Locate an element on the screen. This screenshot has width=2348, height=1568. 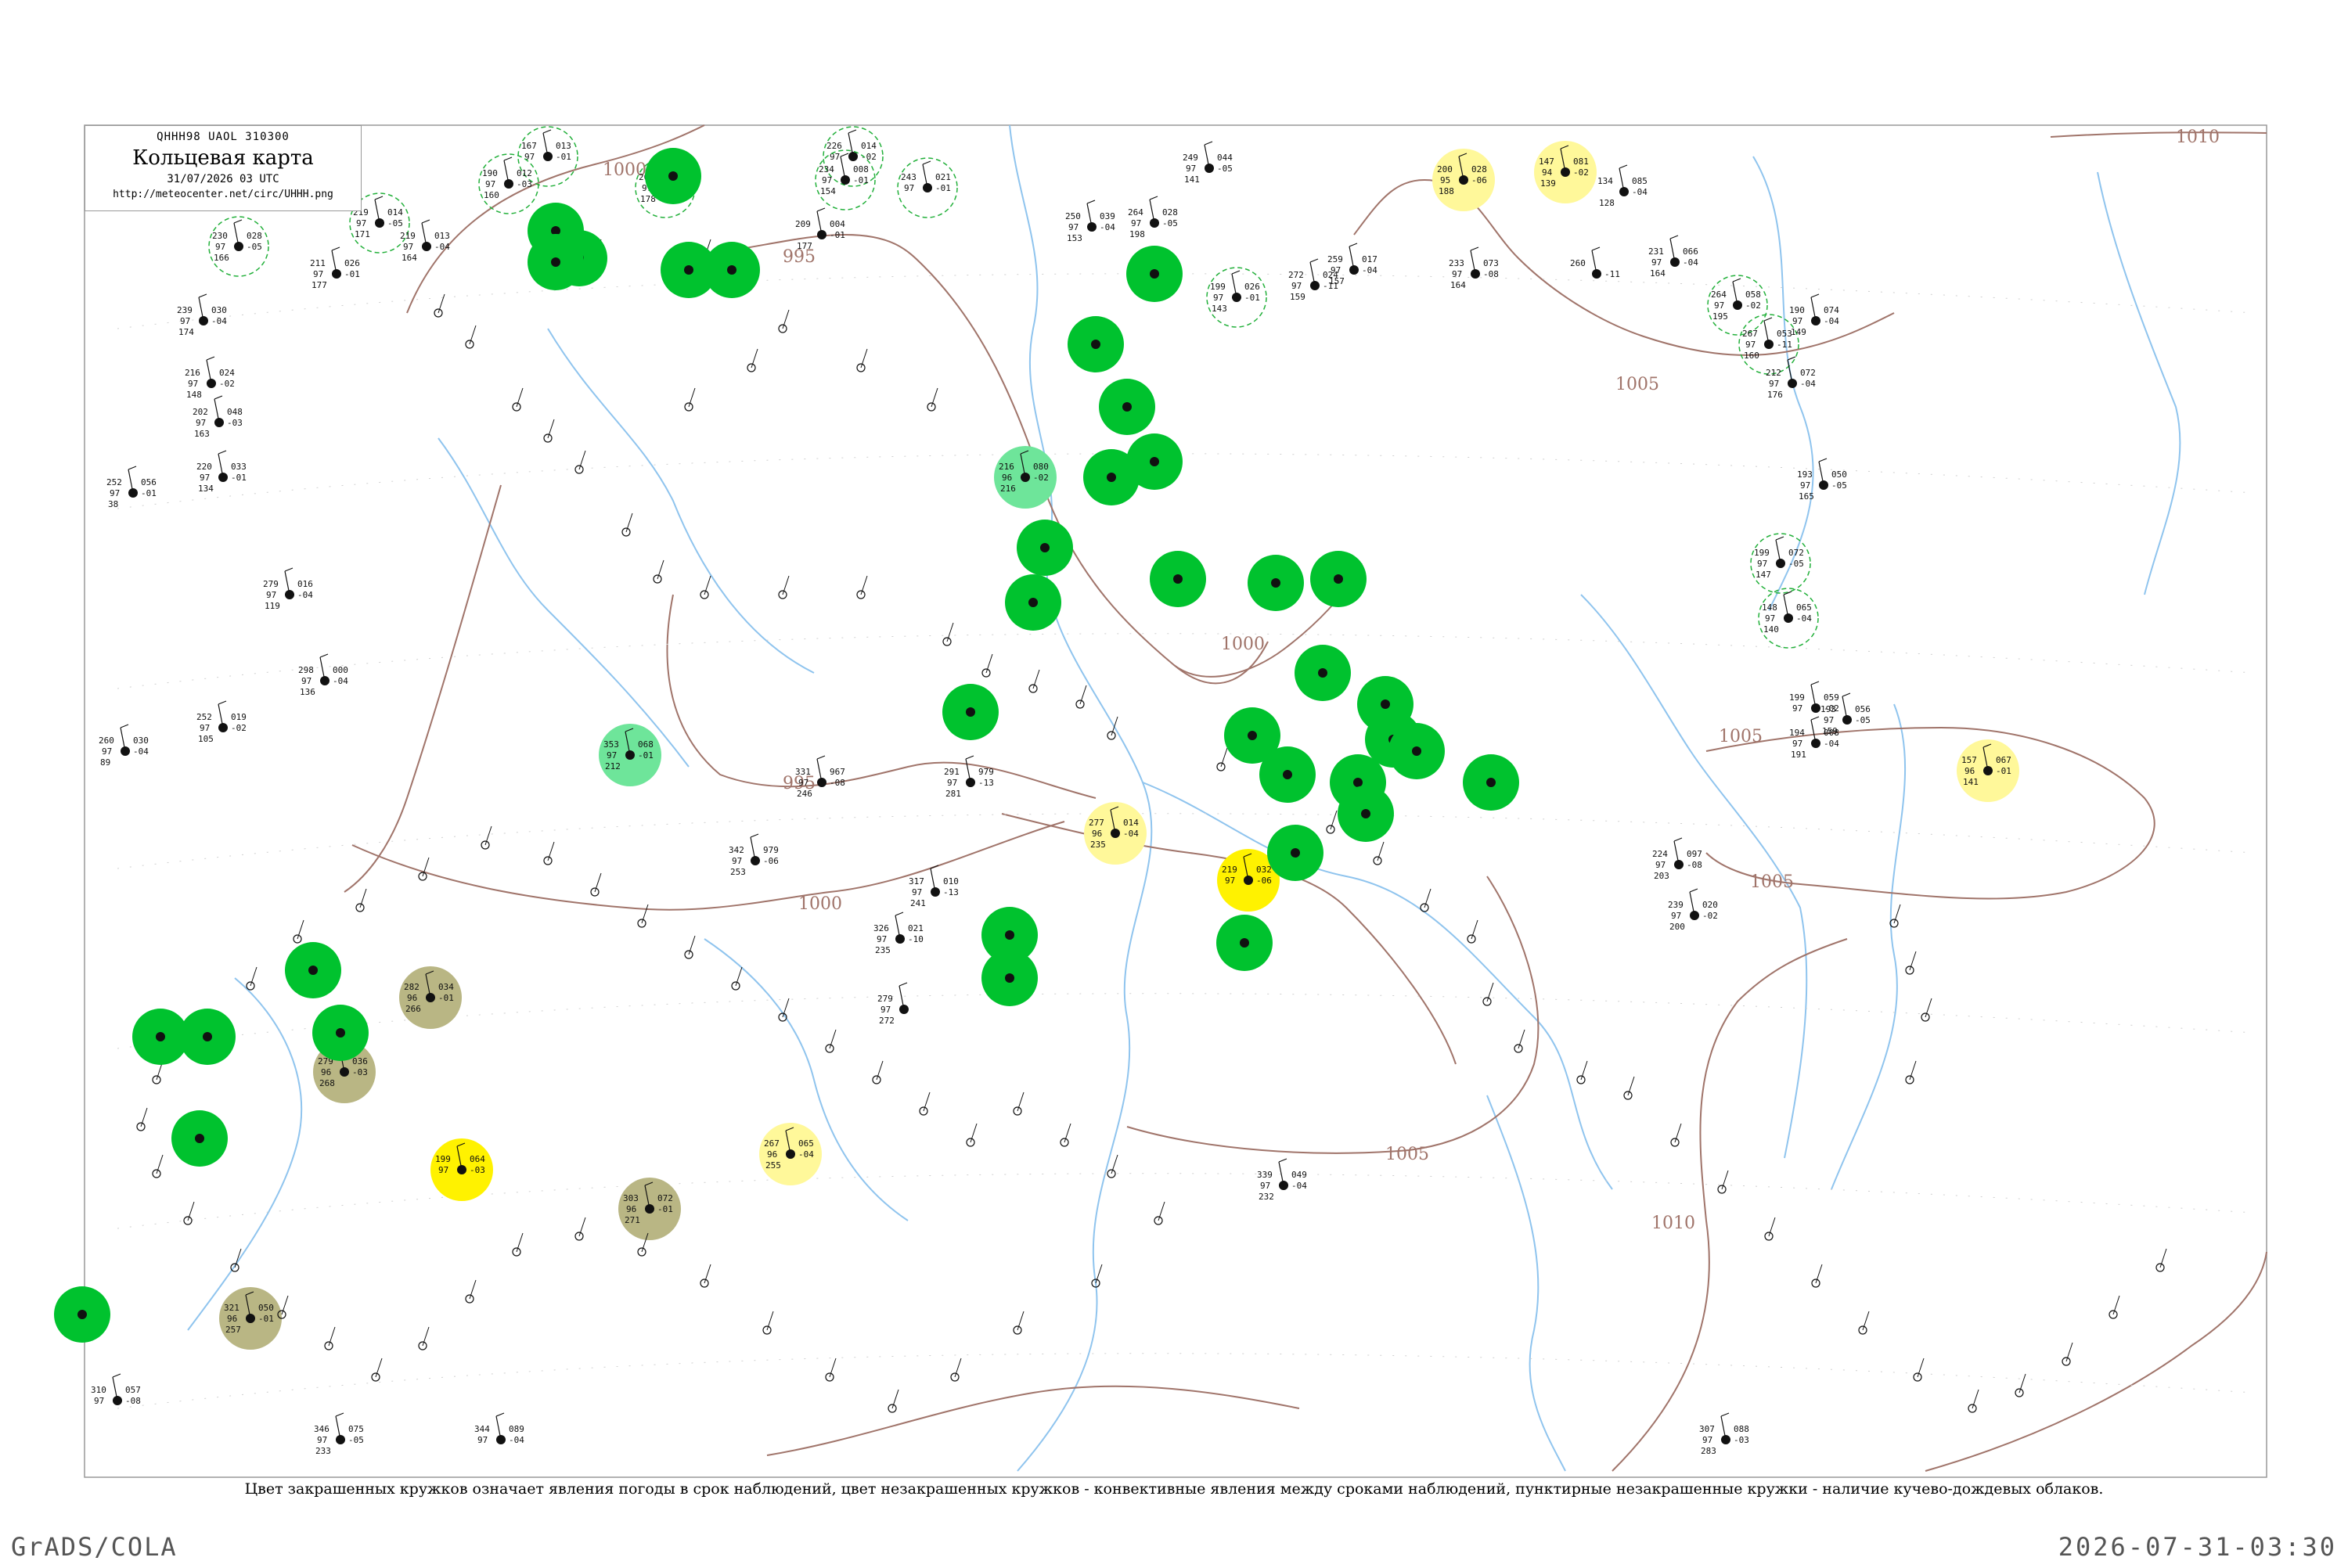
weather-station: 267 05397 -11160 is located at coordinates (1769, 344).